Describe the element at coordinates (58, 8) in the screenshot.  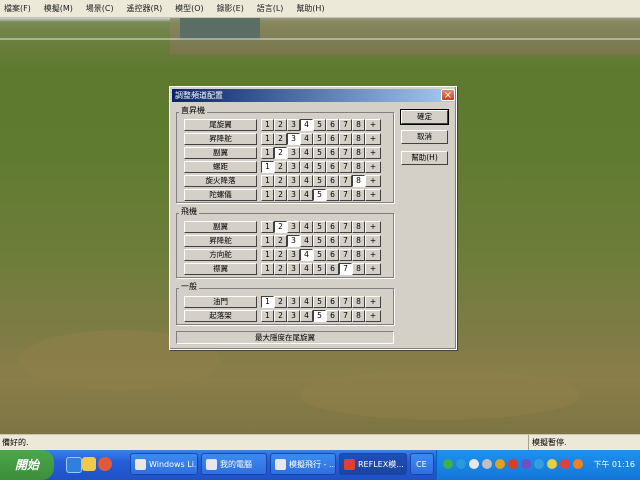
I see `menu-simulation: 模擬(M)` at that location.